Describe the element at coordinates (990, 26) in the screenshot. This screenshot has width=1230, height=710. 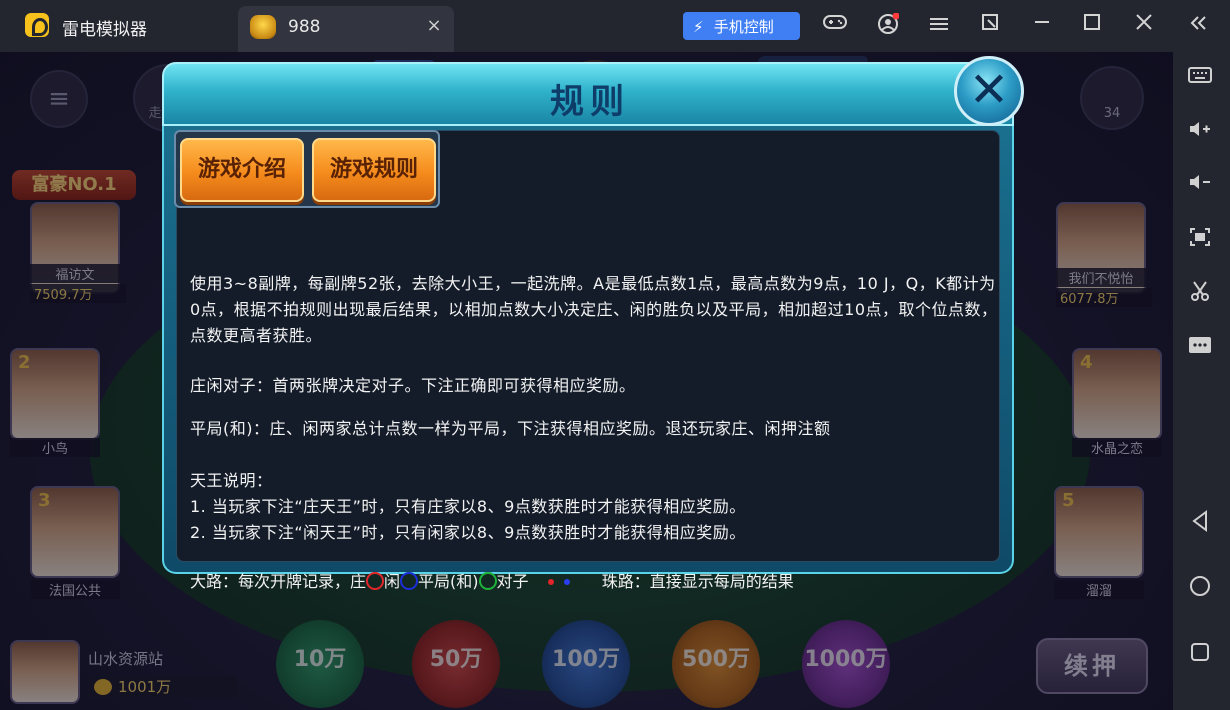
I see `popout-icon` at that location.